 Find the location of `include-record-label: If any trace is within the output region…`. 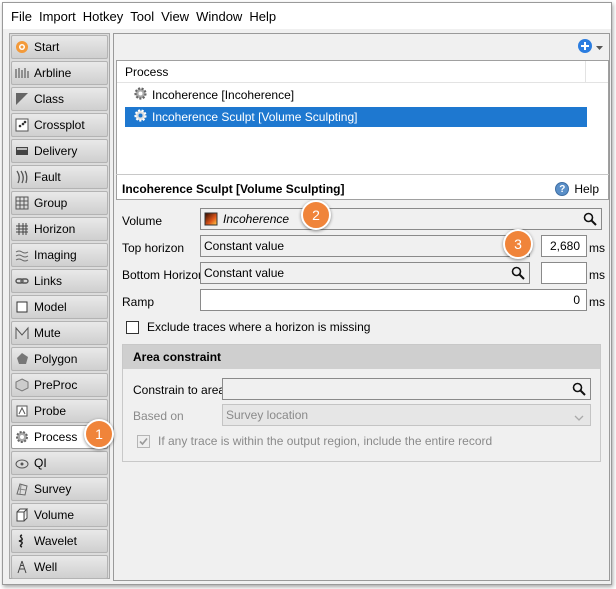

include-record-label: If any trace is within the output region… is located at coordinates (325, 441).